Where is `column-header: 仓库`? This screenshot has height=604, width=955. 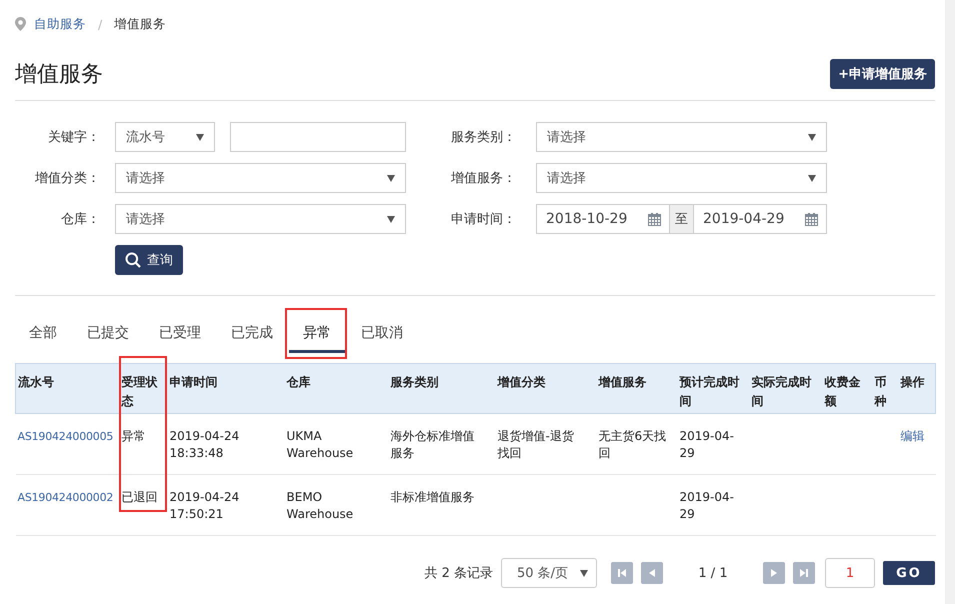 column-header: 仓库 is located at coordinates (336, 389).